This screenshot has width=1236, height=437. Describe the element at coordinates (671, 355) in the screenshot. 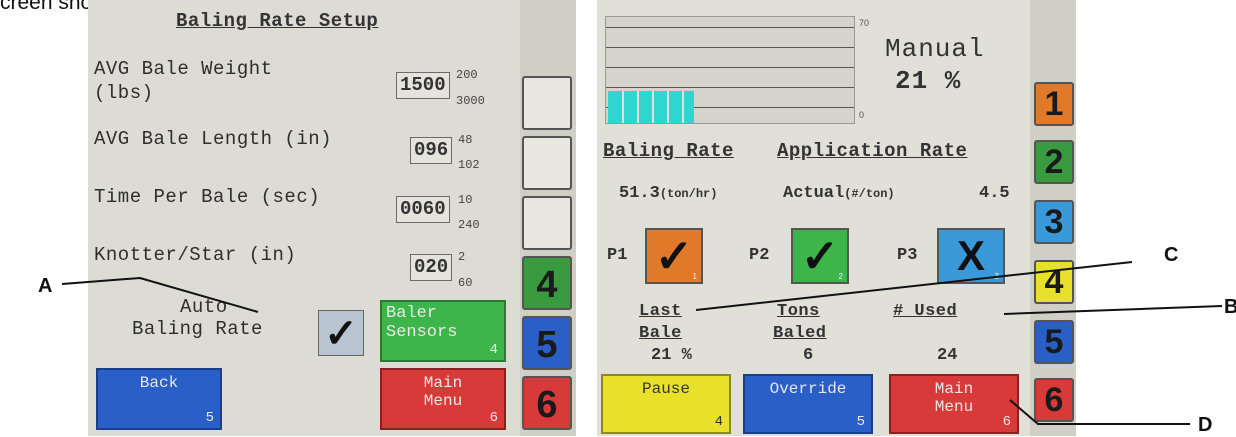

I see `last-bale-value: 21 %` at that location.